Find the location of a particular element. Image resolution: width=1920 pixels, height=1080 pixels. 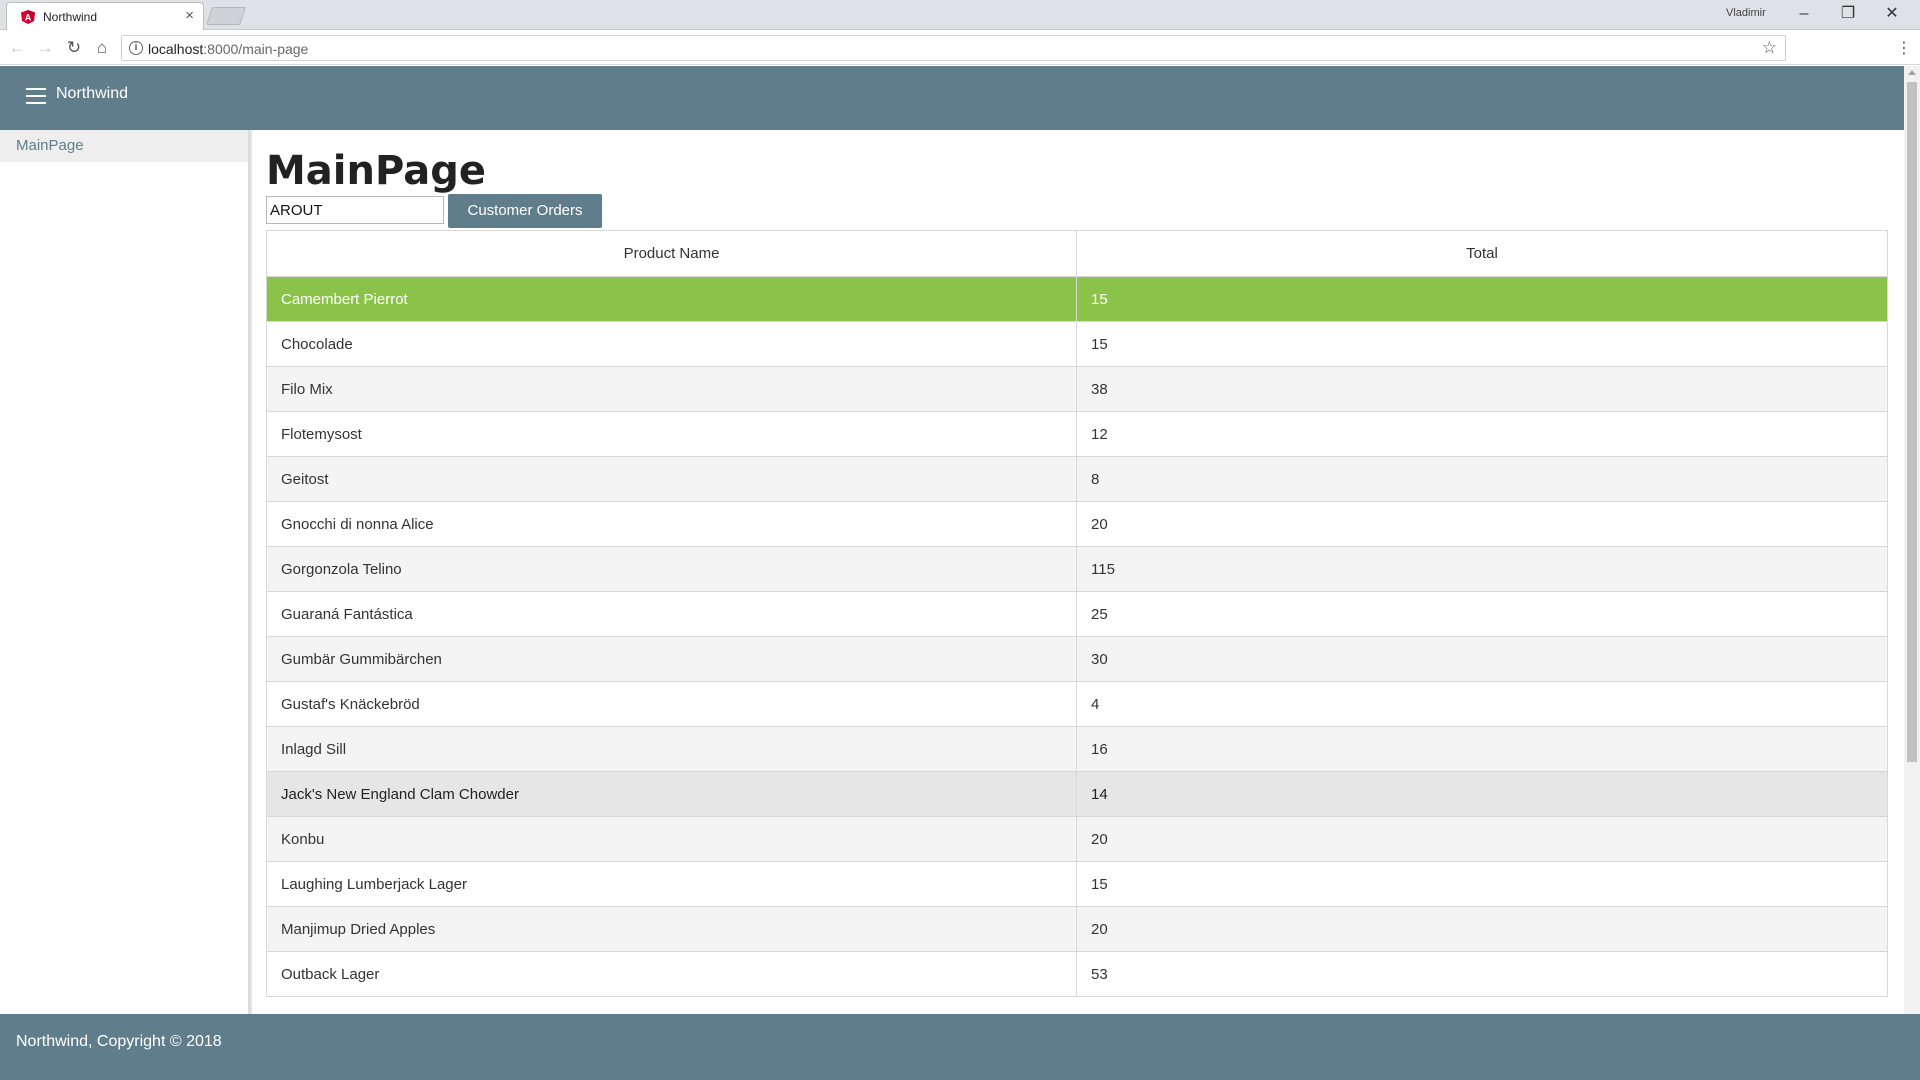

column-header-product-name: Product Name is located at coordinates (671, 253).